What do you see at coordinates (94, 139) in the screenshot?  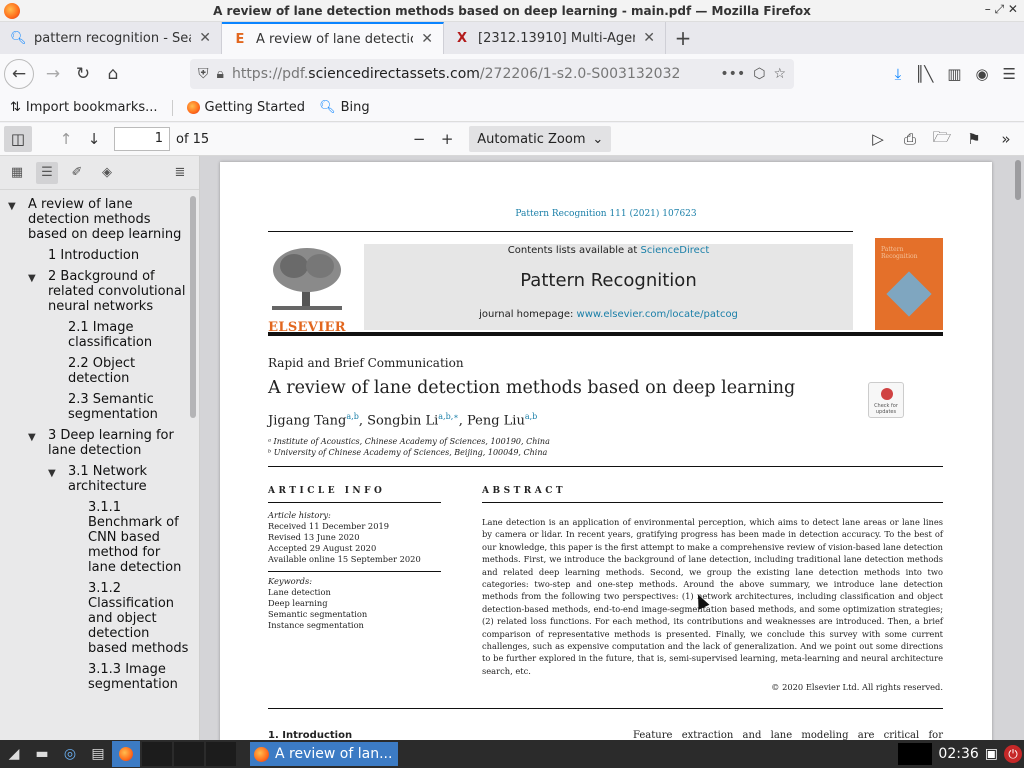 I see `next-page-button: ↓` at bounding box center [94, 139].